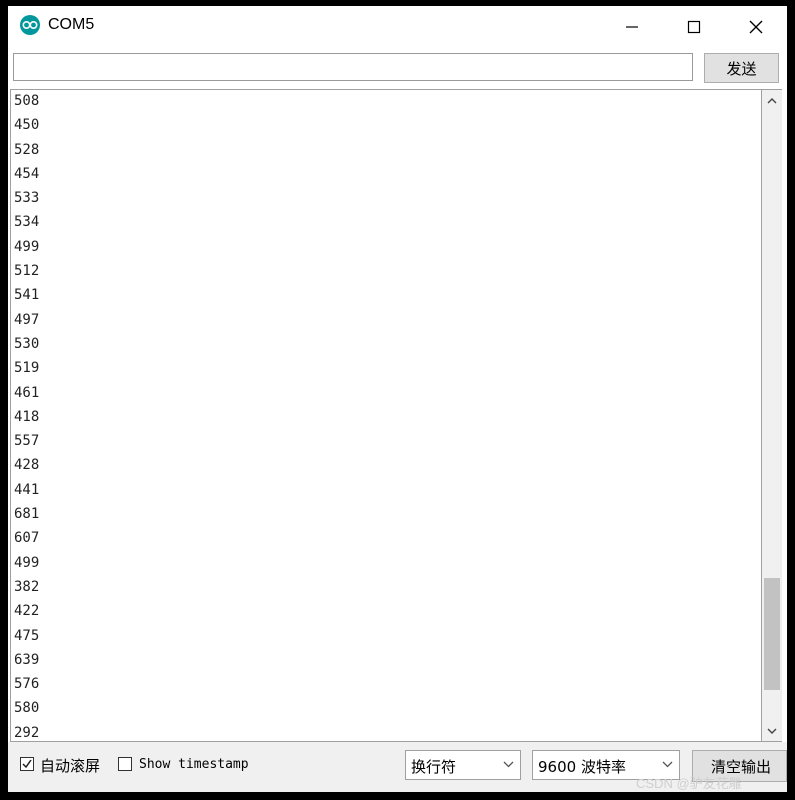  I want to click on output-line: 497, so click(27, 319).